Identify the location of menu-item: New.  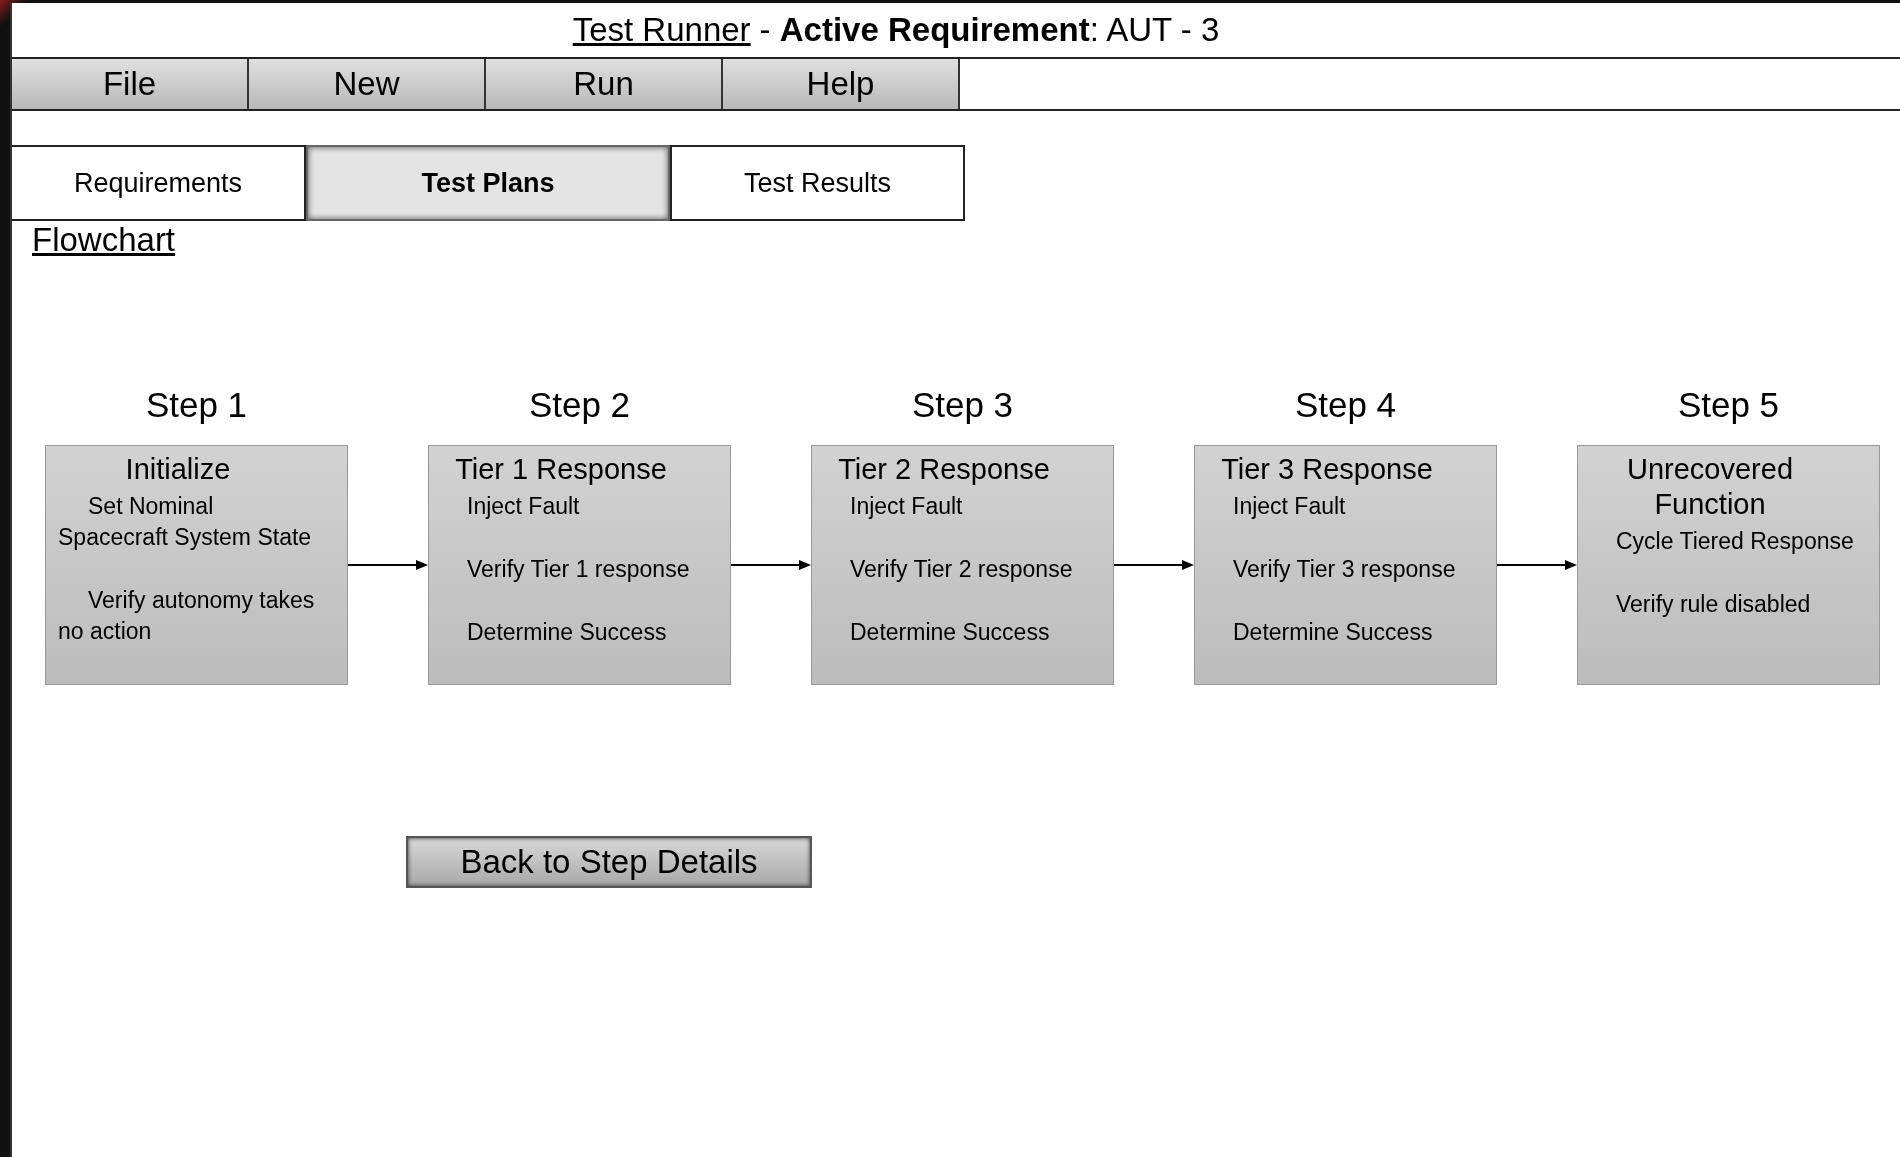
(367, 84).